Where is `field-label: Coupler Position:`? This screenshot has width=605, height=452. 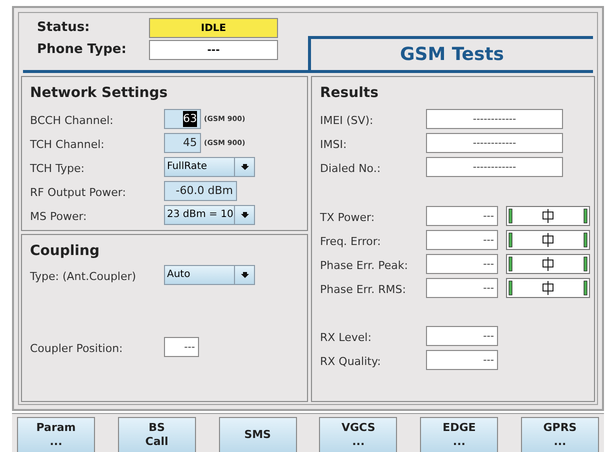
field-label: Coupler Position: is located at coordinates (76, 348).